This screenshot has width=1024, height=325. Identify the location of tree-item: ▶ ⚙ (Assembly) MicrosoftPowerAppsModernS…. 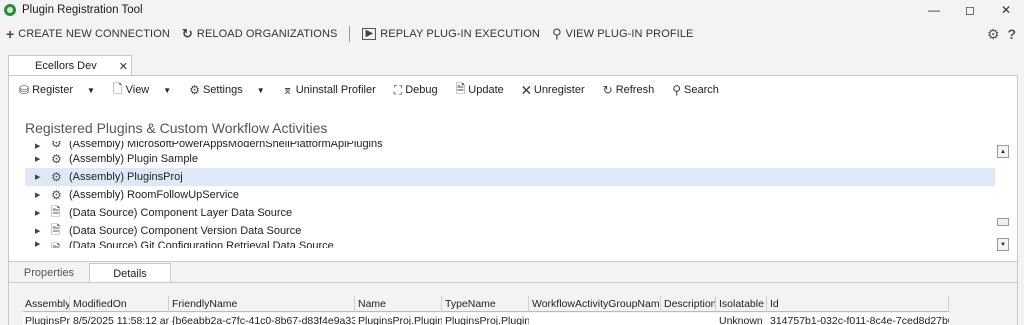
(510, 145).